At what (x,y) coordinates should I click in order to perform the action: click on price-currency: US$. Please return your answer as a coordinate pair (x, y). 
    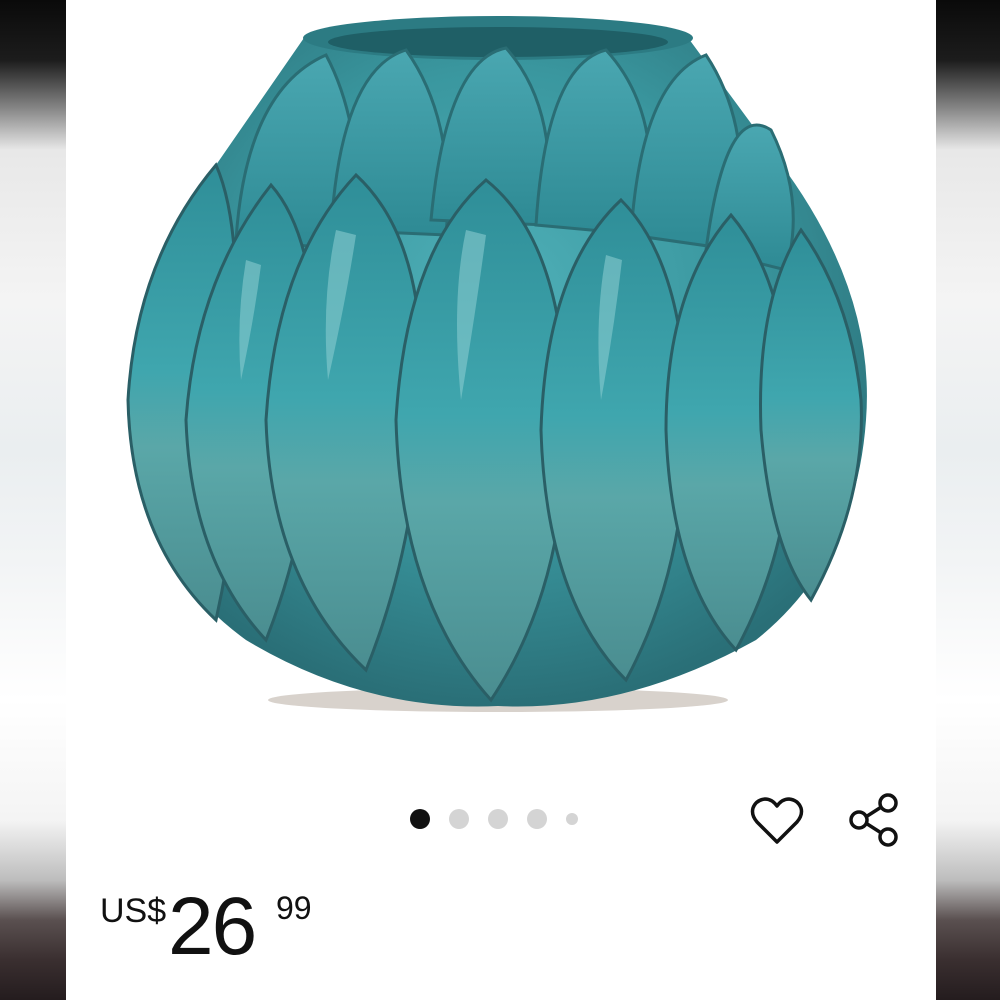
    Looking at the image, I should click on (133, 911).